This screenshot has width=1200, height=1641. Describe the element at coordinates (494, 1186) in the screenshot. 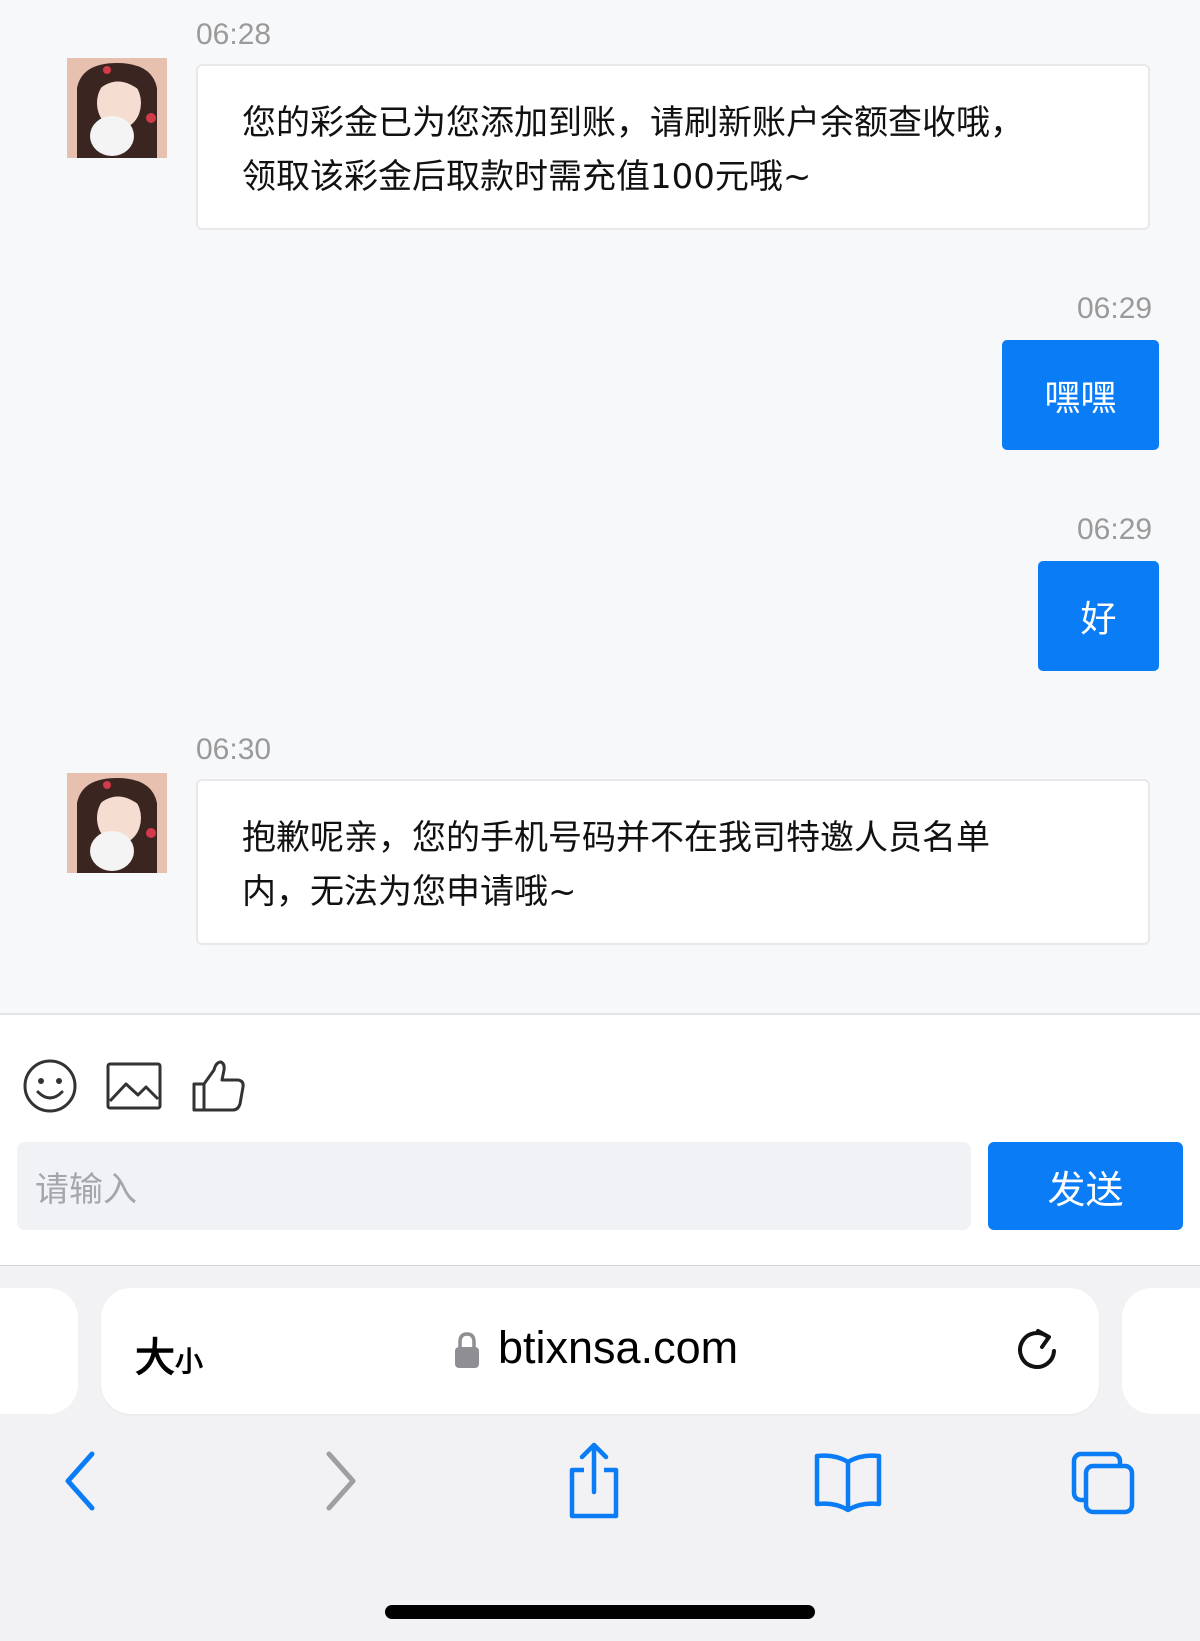

I see `message-input: 请输入` at that location.